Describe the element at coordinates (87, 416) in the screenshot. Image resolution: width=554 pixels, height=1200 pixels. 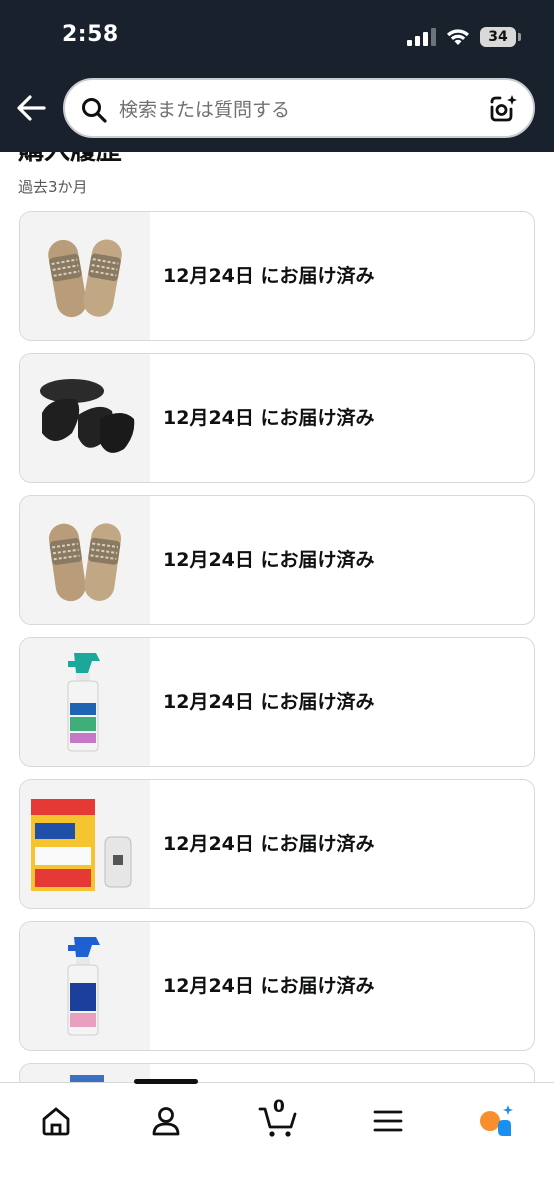
I see `black-slippers-image` at that location.